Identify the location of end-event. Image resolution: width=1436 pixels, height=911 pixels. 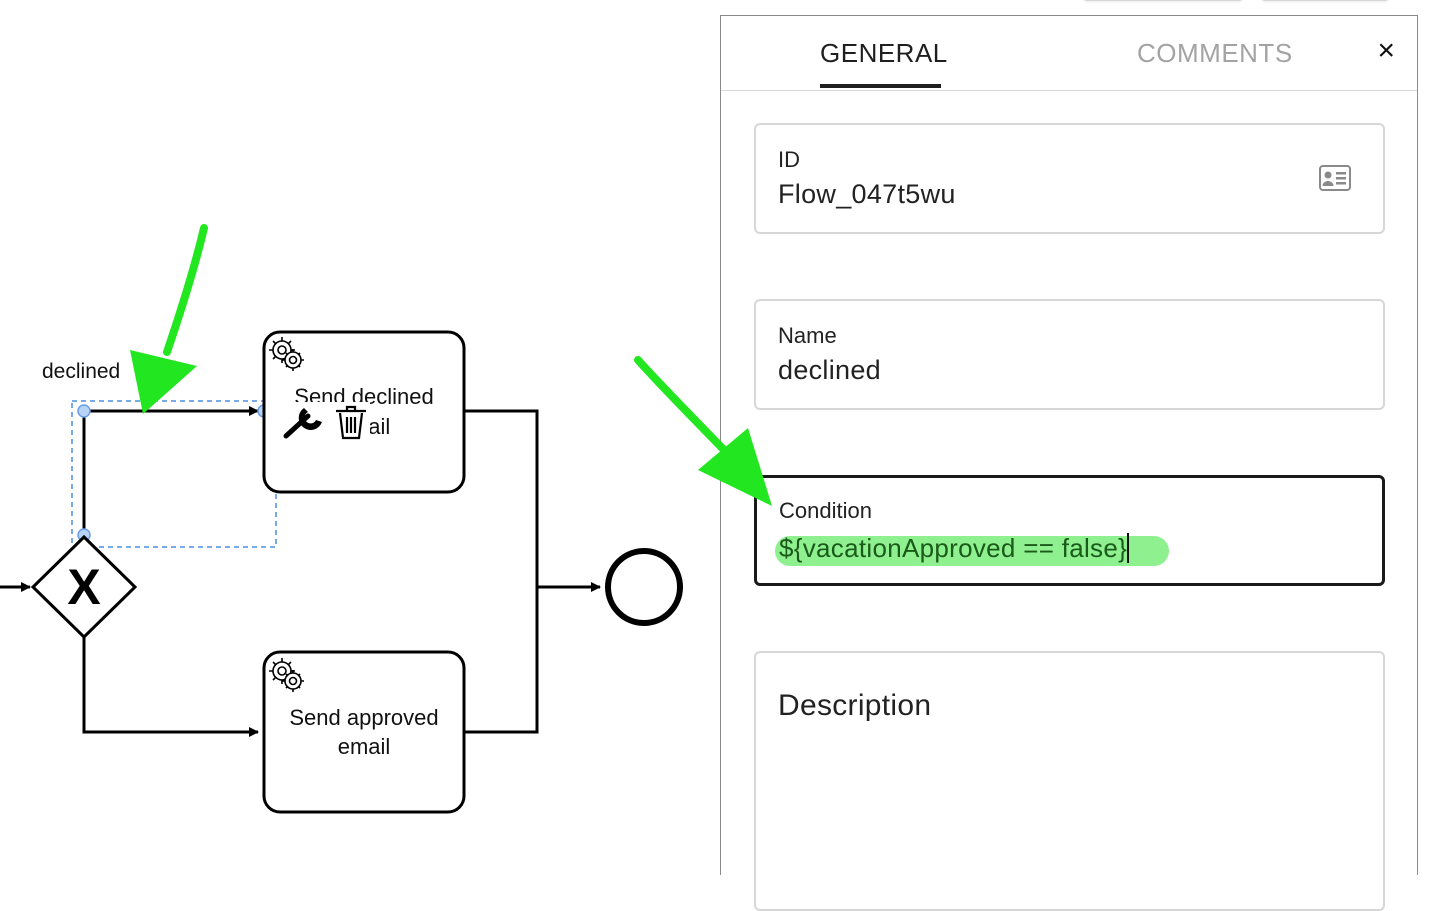
(644, 587).